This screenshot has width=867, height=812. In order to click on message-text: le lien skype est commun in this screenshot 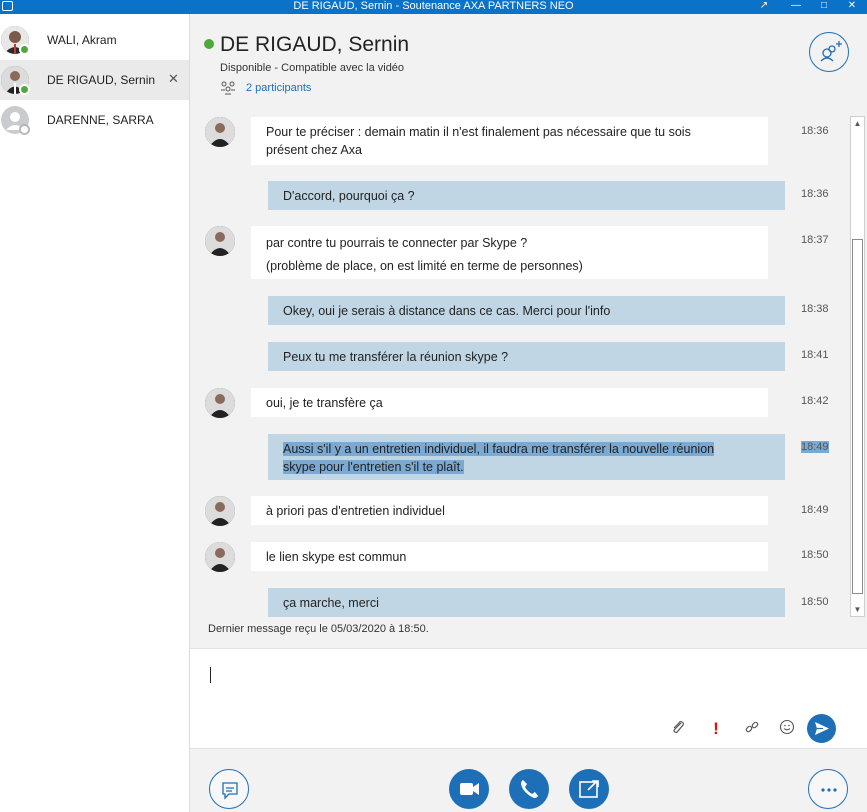, I will do `click(336, 557)`.